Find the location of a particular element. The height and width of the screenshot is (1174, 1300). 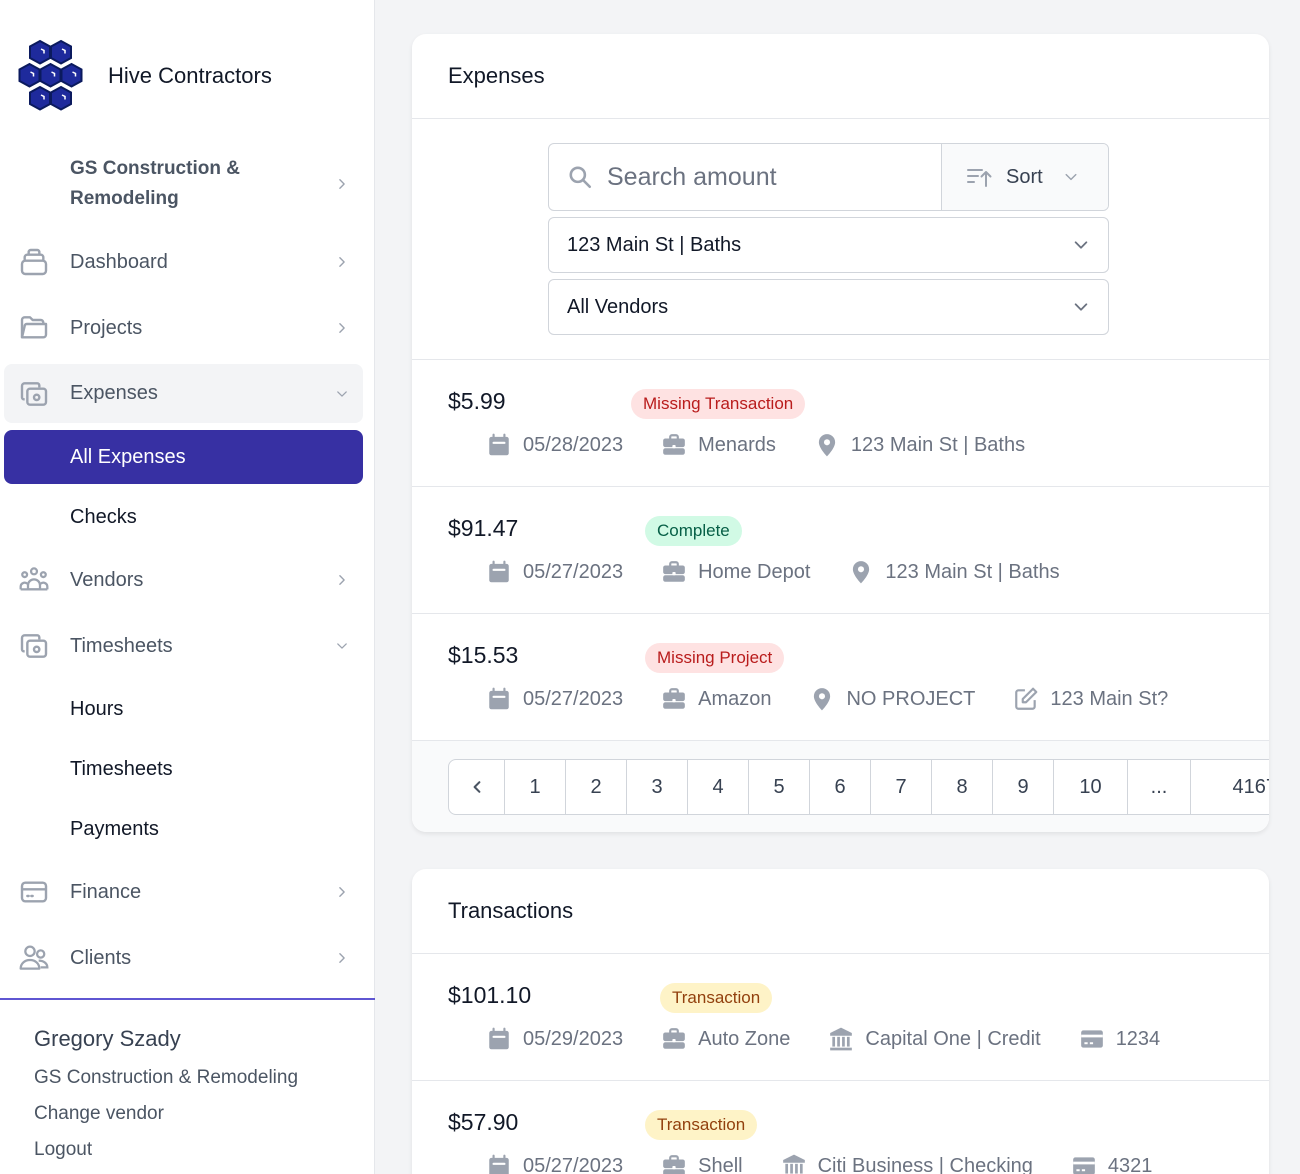

expense-meta: 05/28/2023 Menards 123 Main St | Baths is located at coordinates (774, 445).